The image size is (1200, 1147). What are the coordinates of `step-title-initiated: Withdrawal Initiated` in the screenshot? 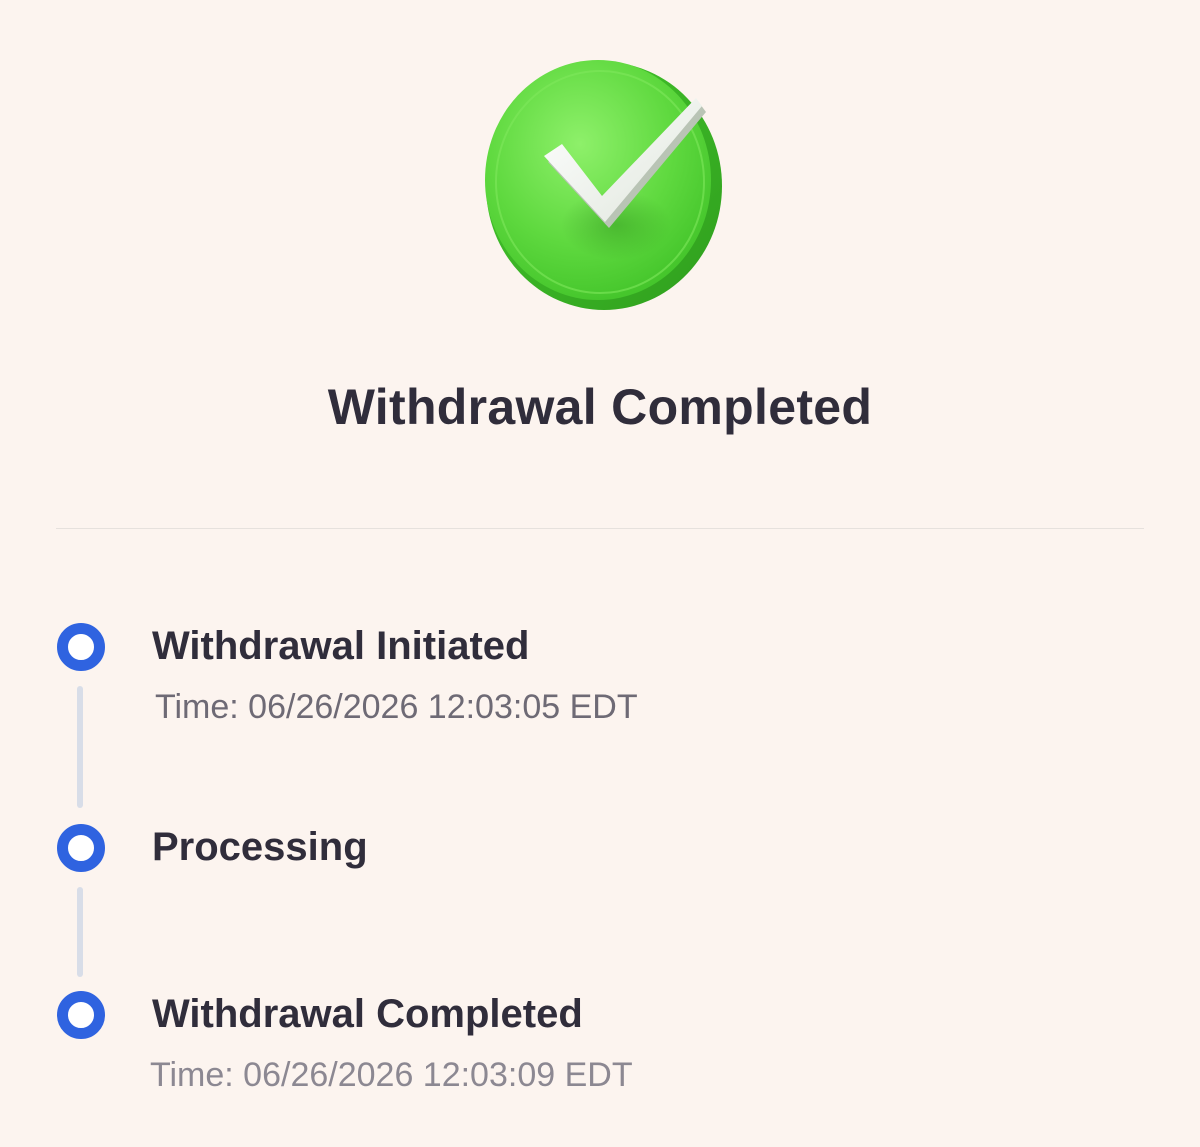 It's located at (341, 646).